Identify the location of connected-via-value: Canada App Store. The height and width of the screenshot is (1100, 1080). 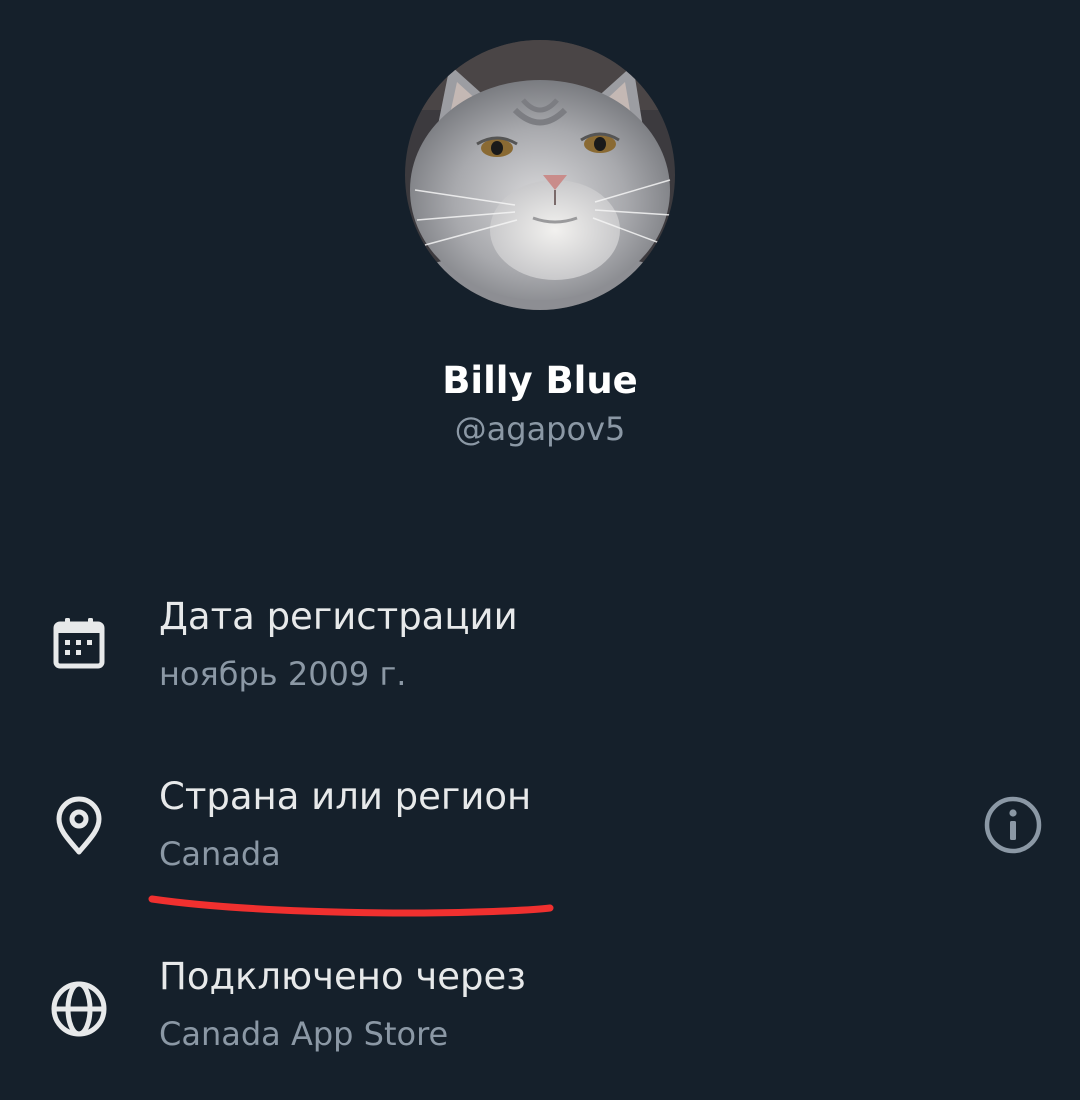
(304, 1034).